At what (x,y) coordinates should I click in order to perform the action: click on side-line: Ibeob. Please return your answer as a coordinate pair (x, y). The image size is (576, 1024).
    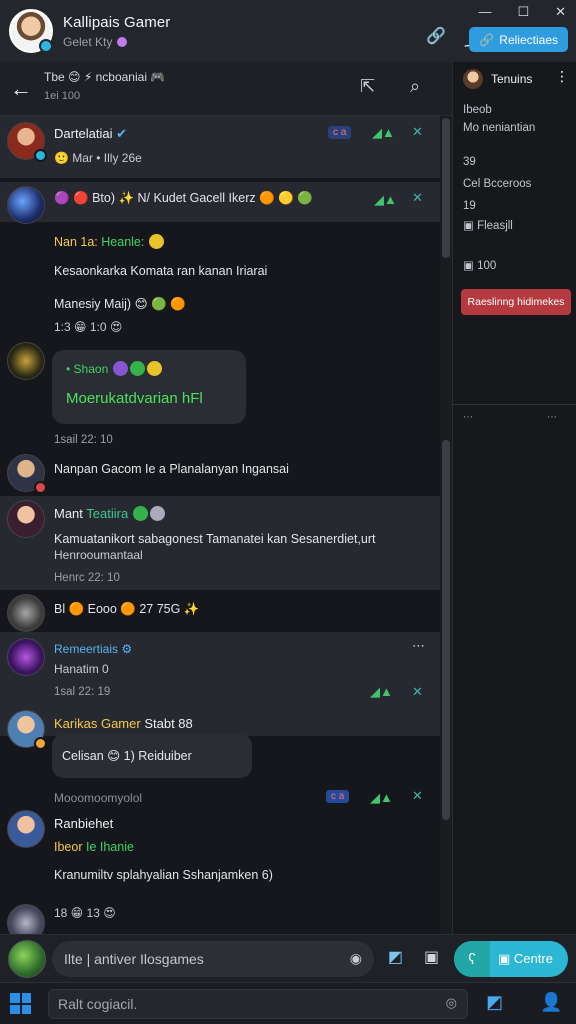
    Looking at the image, I should click on (477, 110).